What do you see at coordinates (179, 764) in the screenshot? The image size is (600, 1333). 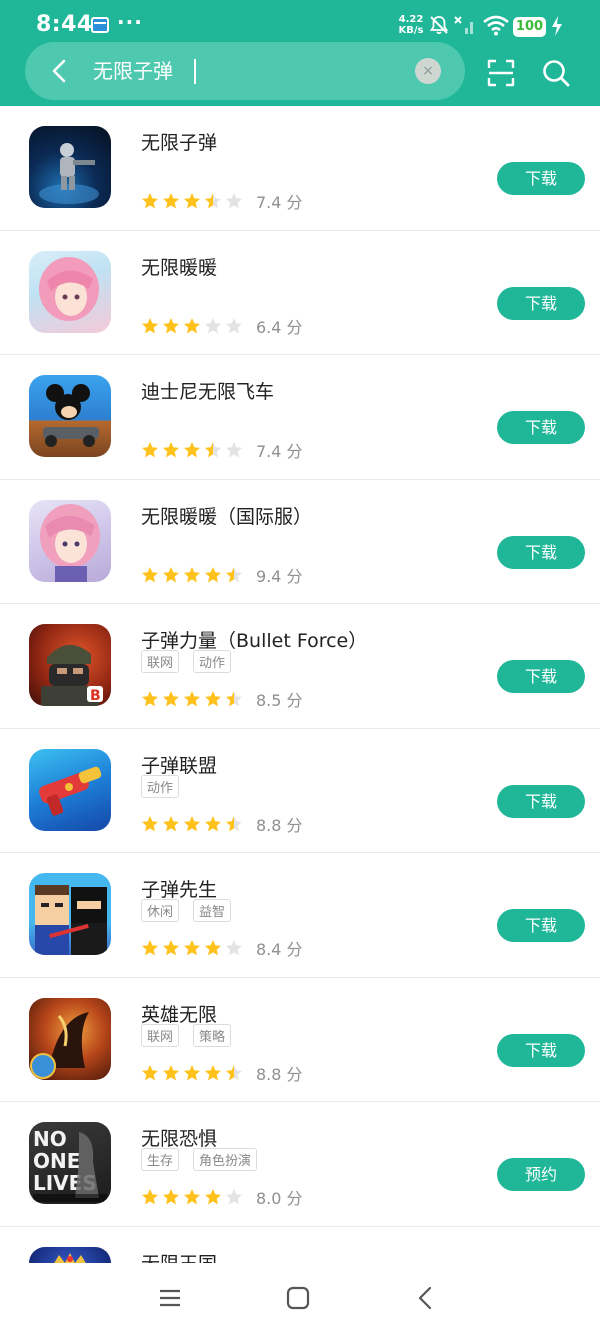 I see `app-name: 子弹联盟` at bounding box center [179, 764].